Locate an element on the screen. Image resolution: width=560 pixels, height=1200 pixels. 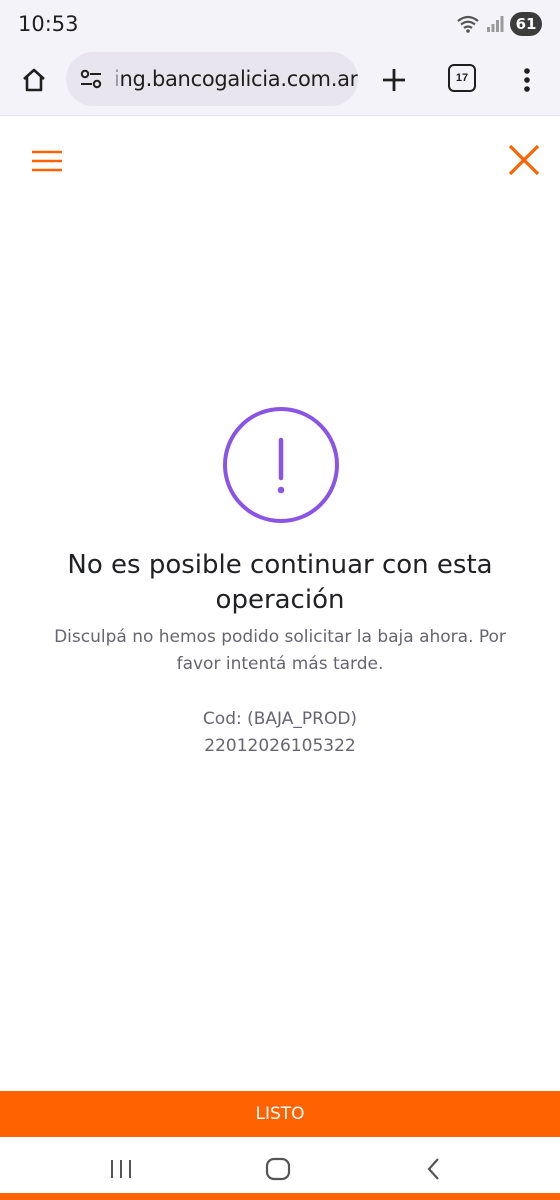
recent-apps-button is located at coordinates (121, 1169).